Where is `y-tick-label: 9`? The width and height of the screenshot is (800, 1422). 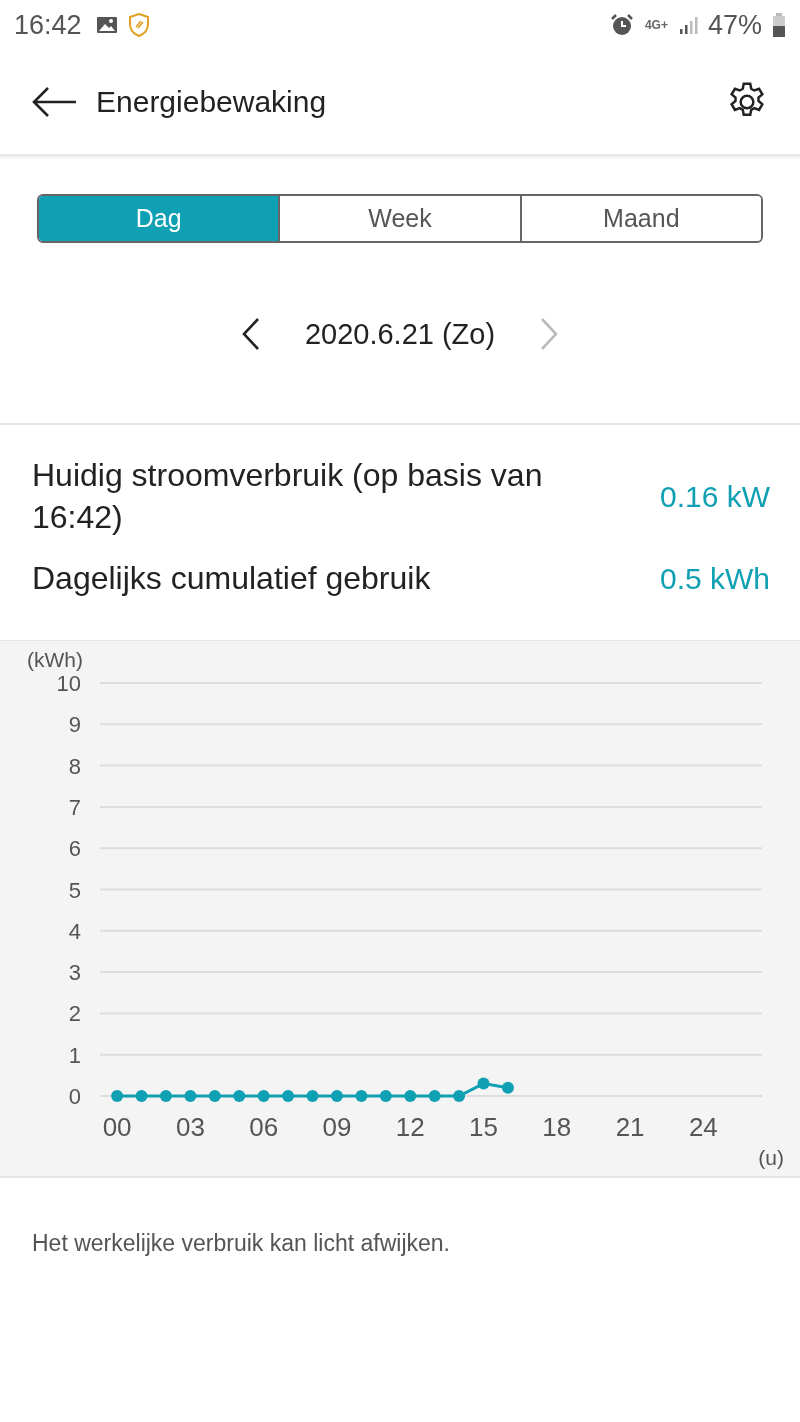 y-tick-label: 9 is located at coordinates (74, 725).